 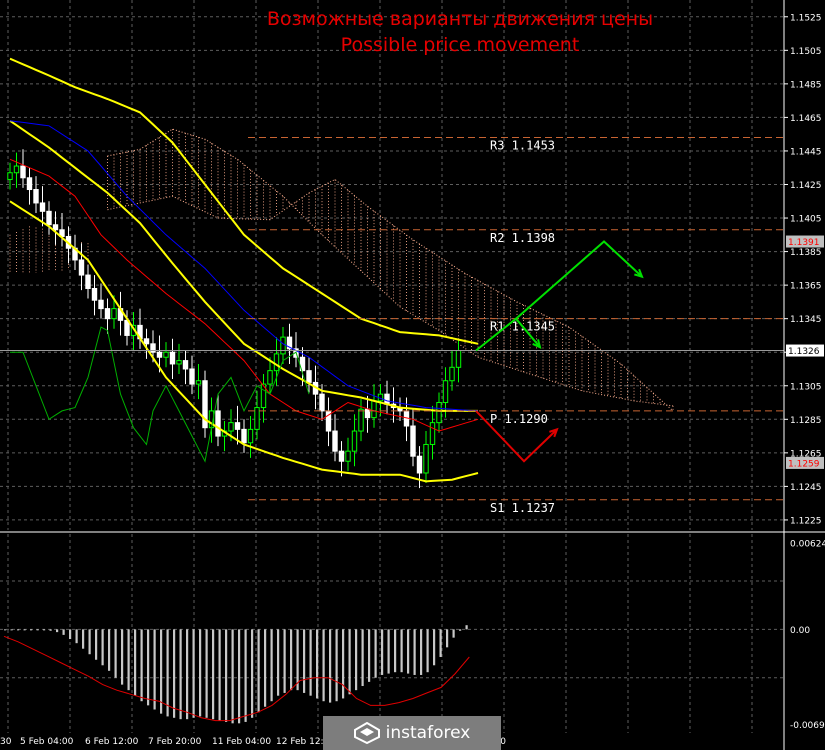 I want to click on pivot-label-s1: S1 1.1237, so click(x=522, y=508).